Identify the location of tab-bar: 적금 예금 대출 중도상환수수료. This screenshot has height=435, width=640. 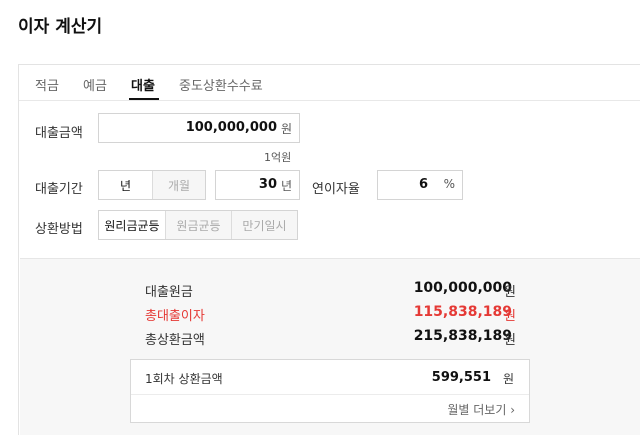
(329, 83).